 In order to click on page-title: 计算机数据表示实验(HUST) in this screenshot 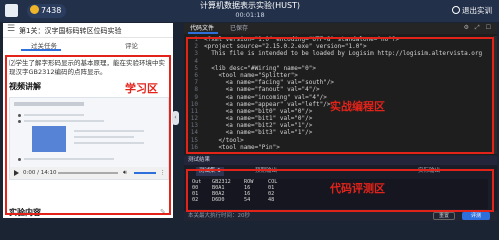, I will do `click(250, 5)`.